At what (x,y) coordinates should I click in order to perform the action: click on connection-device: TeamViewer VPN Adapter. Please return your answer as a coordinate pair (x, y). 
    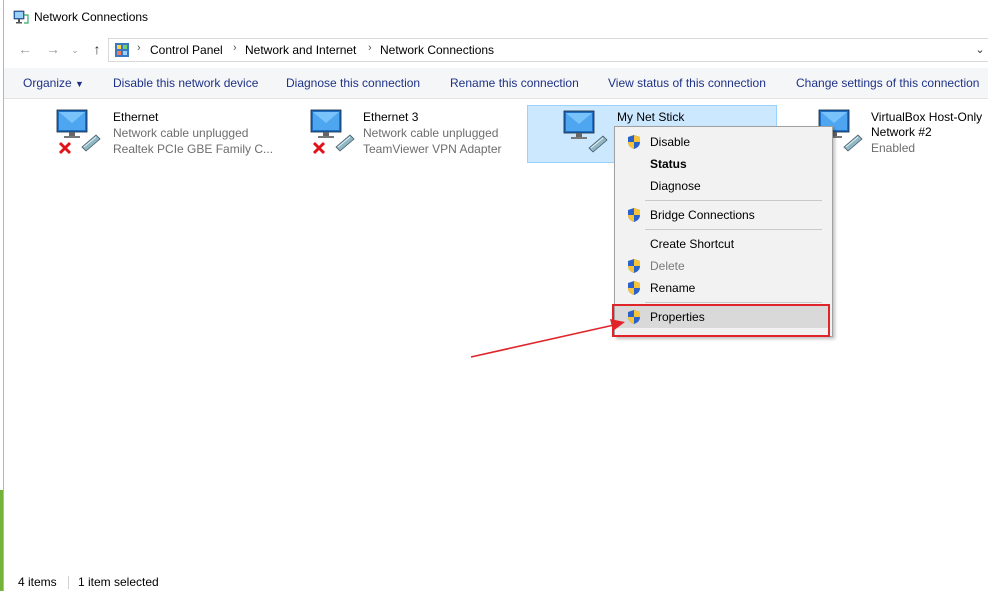
    Looking at the image, I should click on (432, 149).